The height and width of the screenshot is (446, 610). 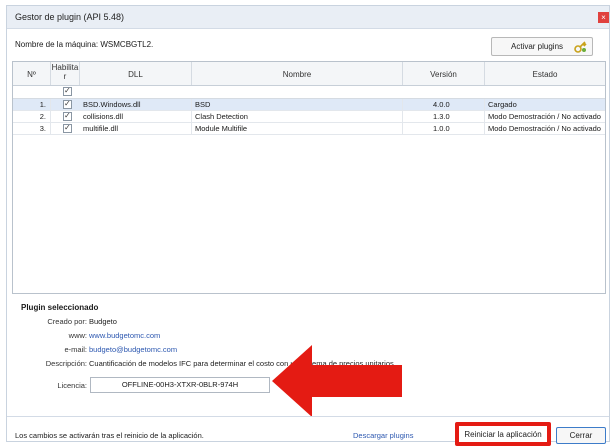 What do you see at coordinates (580, 47) in the screenshot?
I see `key-icon` at bounding box center [580, 47].